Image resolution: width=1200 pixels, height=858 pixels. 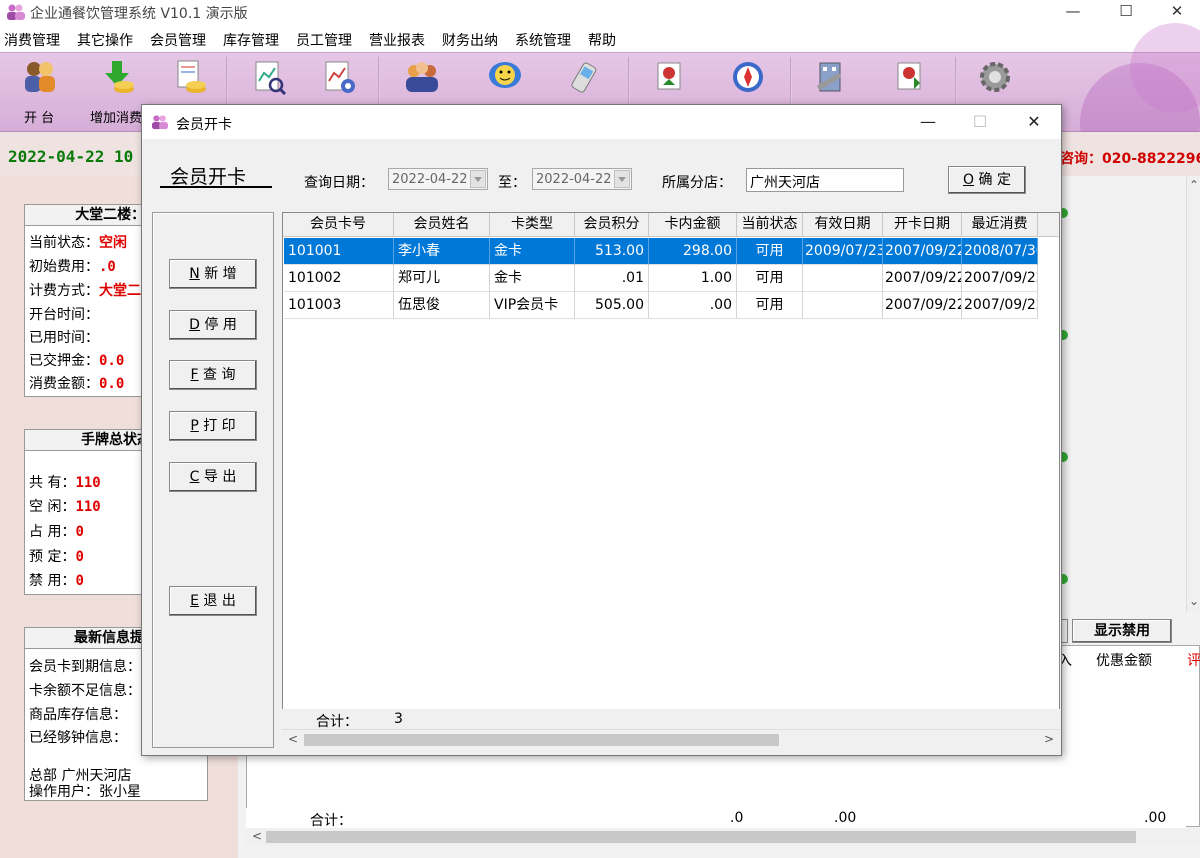 What do you see at coordinates (600, 13) in the screenshot?
I see `main-title-bar: 企业通餐饮管理系统 V10.1 演示版 — ☐ ✕` at bounding box center [600, 13].